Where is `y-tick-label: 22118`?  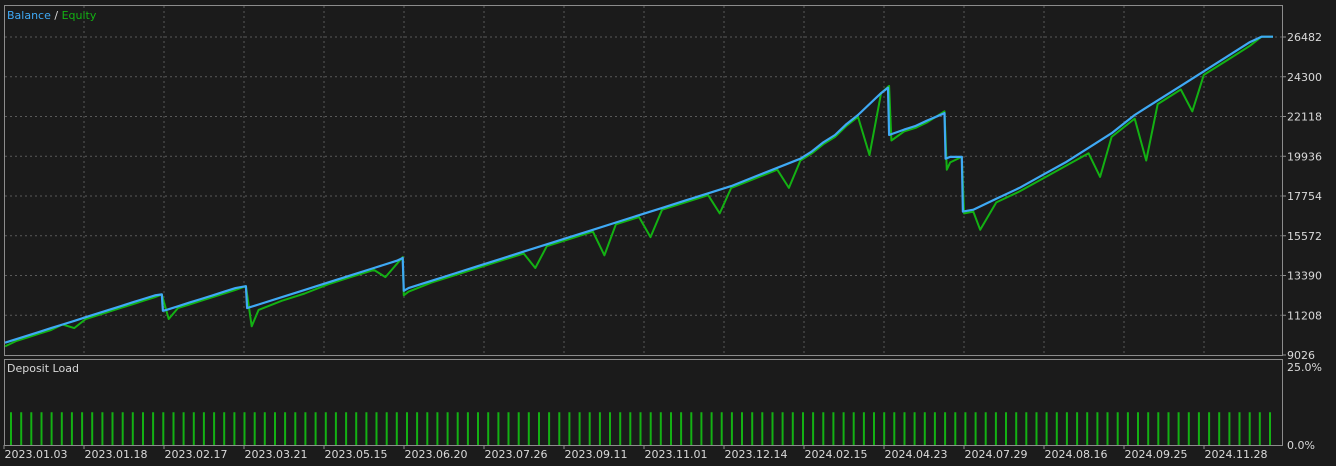 y-tick-label: 22118 is located at coordinates (1304, 117).